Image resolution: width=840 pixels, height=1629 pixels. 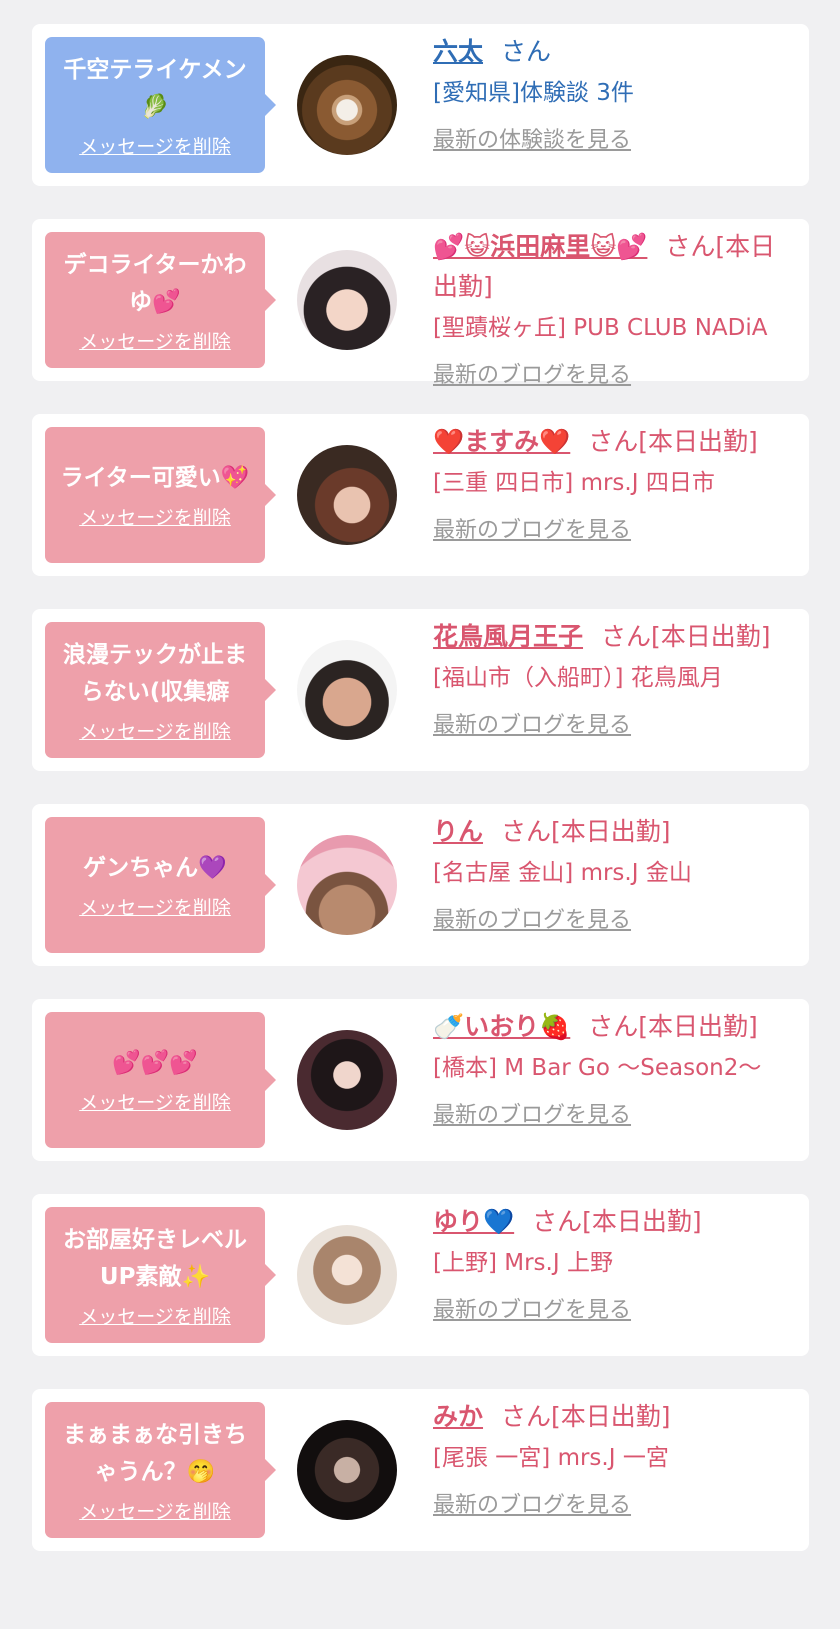 I want to click on message-bubble: 千空テライケメン 🥬 メッセージを削除, so click(x=160, y=105).